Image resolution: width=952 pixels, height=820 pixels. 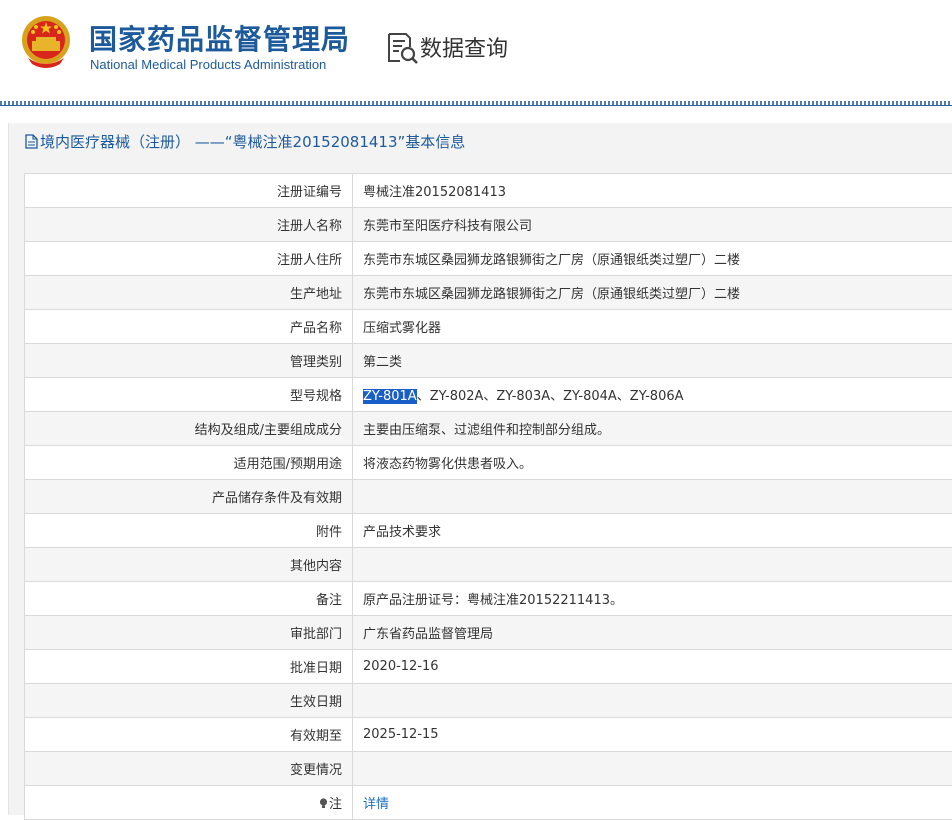 I want to click on table-row: 生效日期, so click(x=488, y=701).